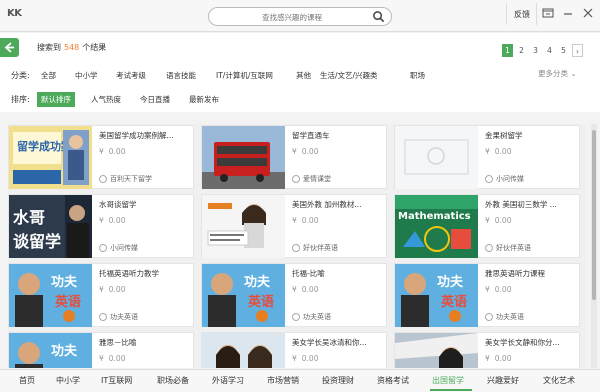 The image size is (600, 392). Describe the element at coordinates (56, 99) in the screenshot. I see `sort-default: 默认排序` at that location.